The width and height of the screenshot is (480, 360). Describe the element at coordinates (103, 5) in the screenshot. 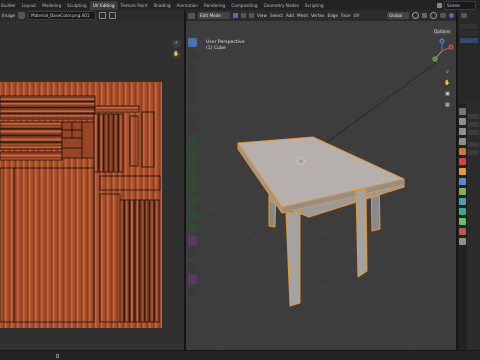

I see `tab-uv-editing: UV Editing` at that location.